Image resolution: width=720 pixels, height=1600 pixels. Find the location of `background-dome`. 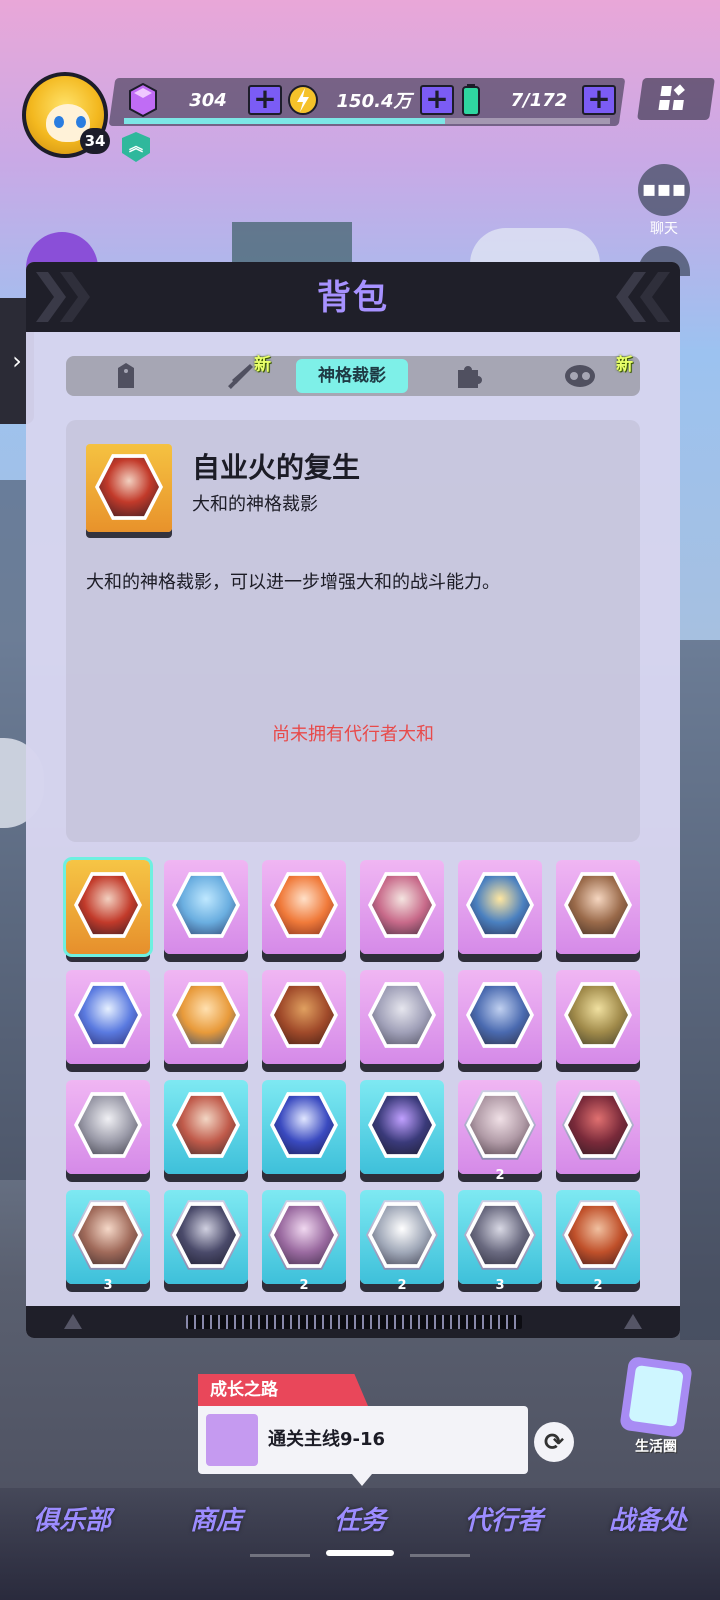

background-dome is located at coordinates (535, 246).